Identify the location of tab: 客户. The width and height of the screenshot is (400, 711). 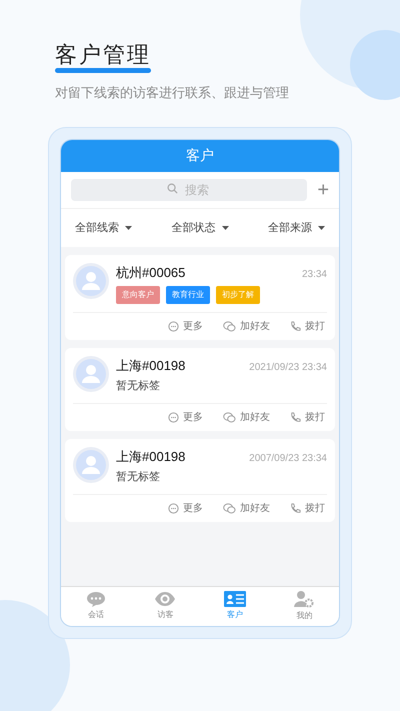
(235, 606).